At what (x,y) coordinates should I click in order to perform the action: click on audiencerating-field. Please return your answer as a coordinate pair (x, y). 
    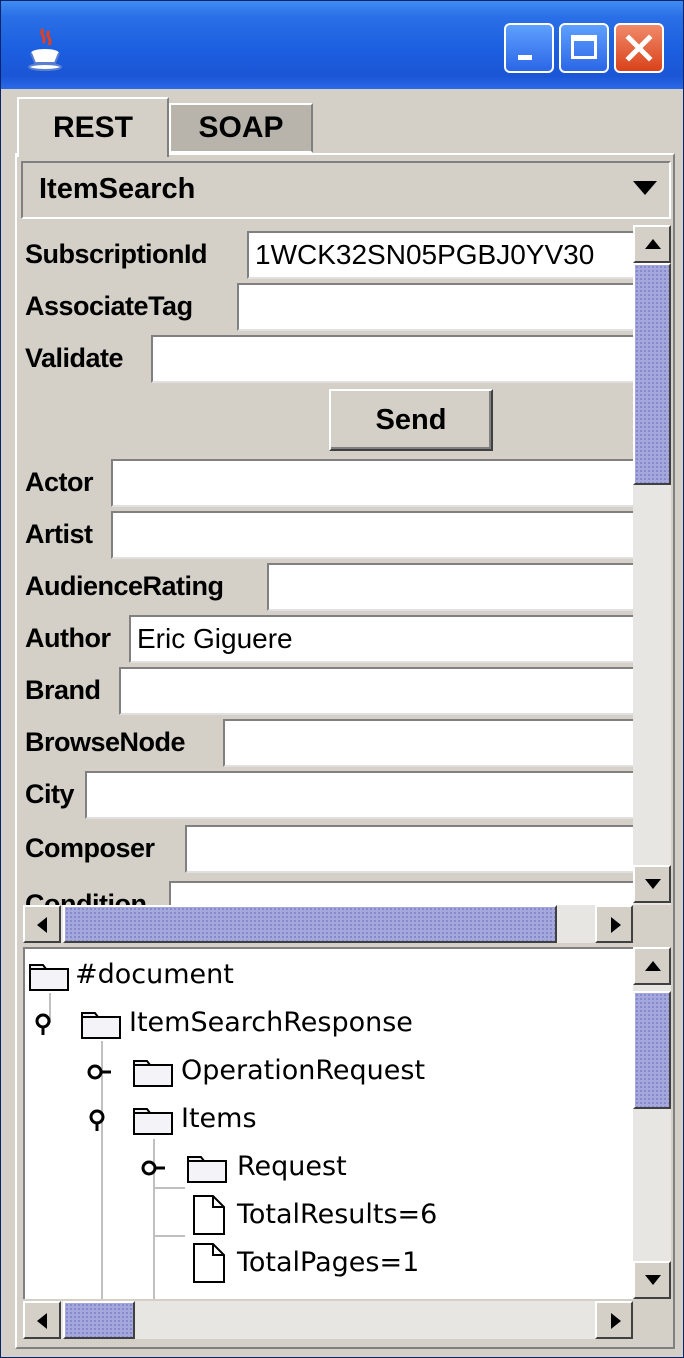
    Looking at the image, I should click on (450, 587).